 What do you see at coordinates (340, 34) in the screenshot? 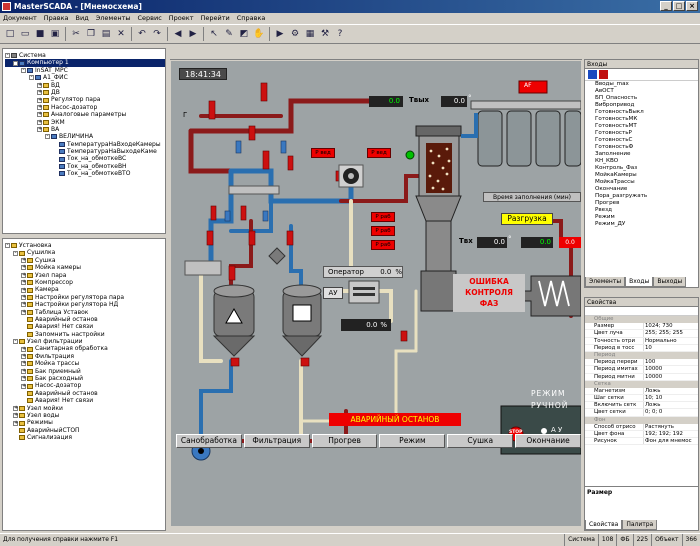
I see `help-icon: ?` at bounding box center [340, 34].